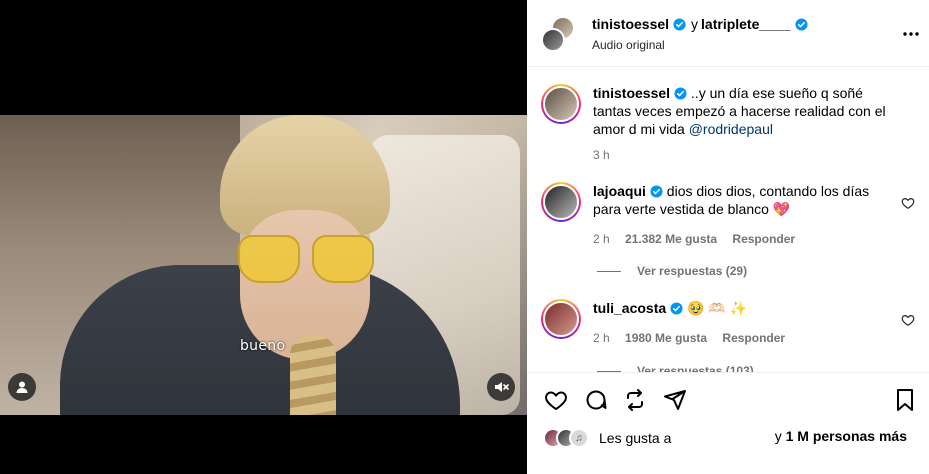  I want to click on likes-count: y 1 M personas más, so click(841, 436).